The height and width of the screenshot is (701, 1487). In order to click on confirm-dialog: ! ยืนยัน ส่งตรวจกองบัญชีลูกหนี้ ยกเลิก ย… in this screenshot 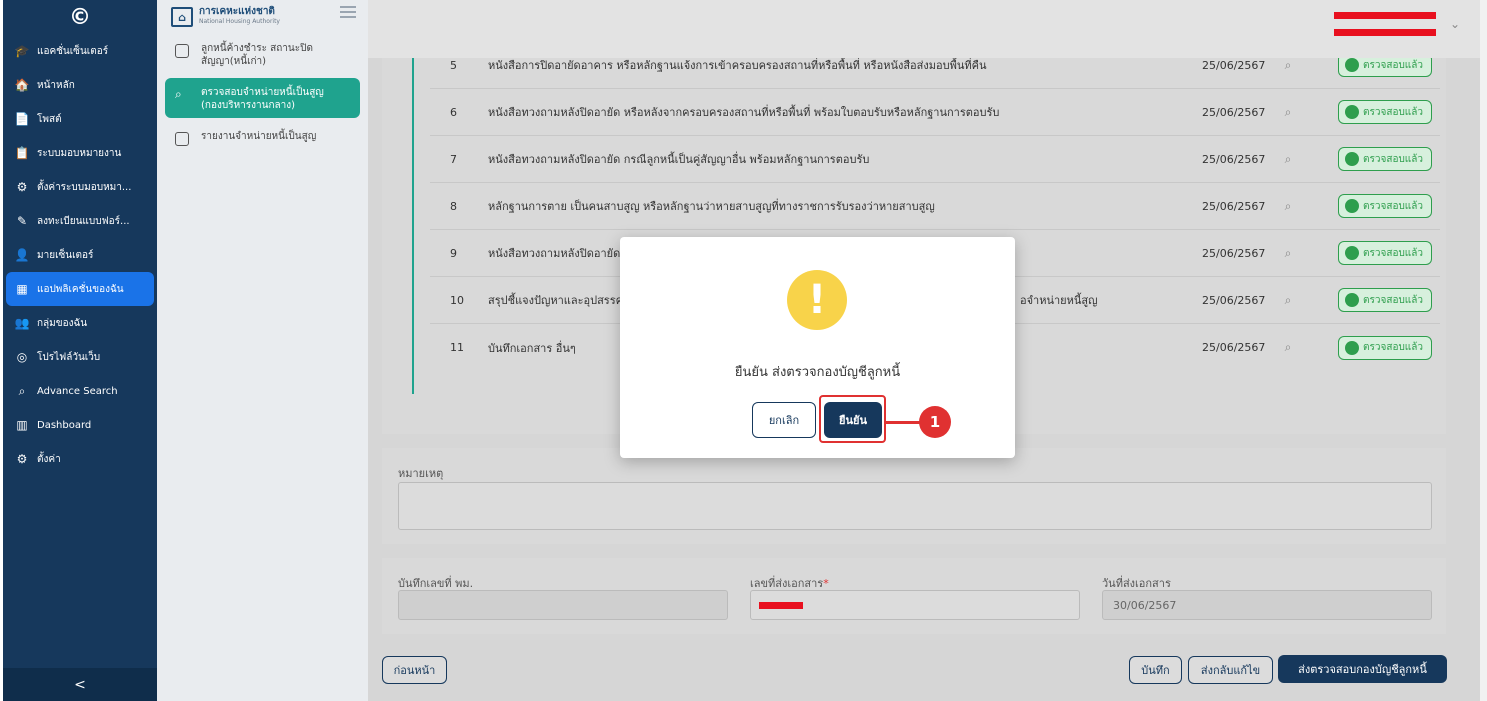, I will do `click(817, 347)`.